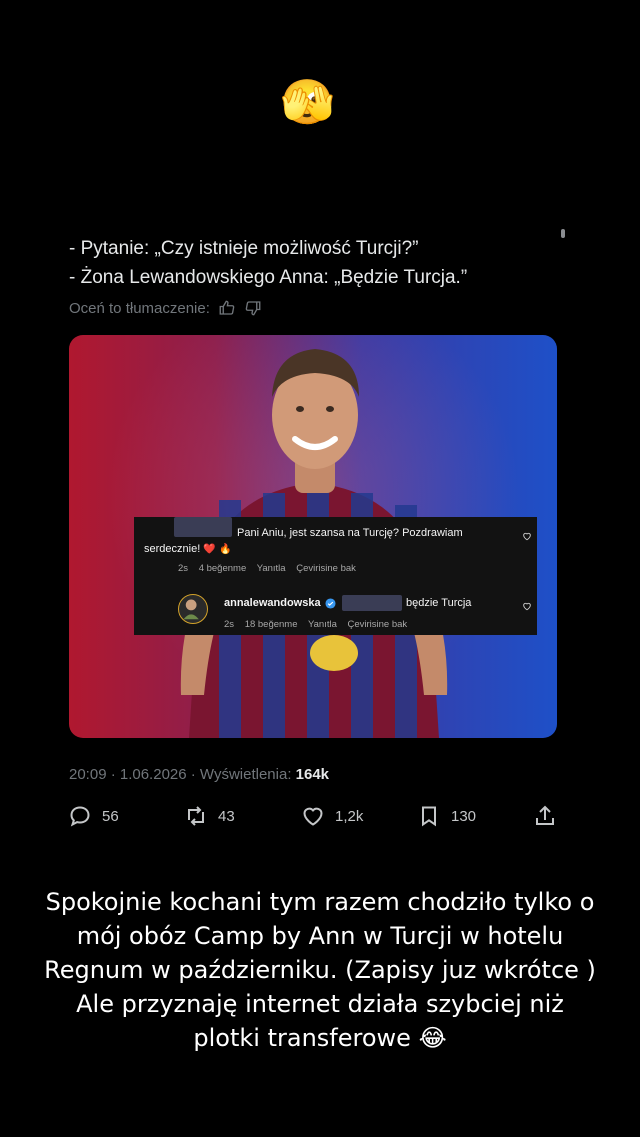  I want to click on thumbs-down-icon, so click(253, 308).